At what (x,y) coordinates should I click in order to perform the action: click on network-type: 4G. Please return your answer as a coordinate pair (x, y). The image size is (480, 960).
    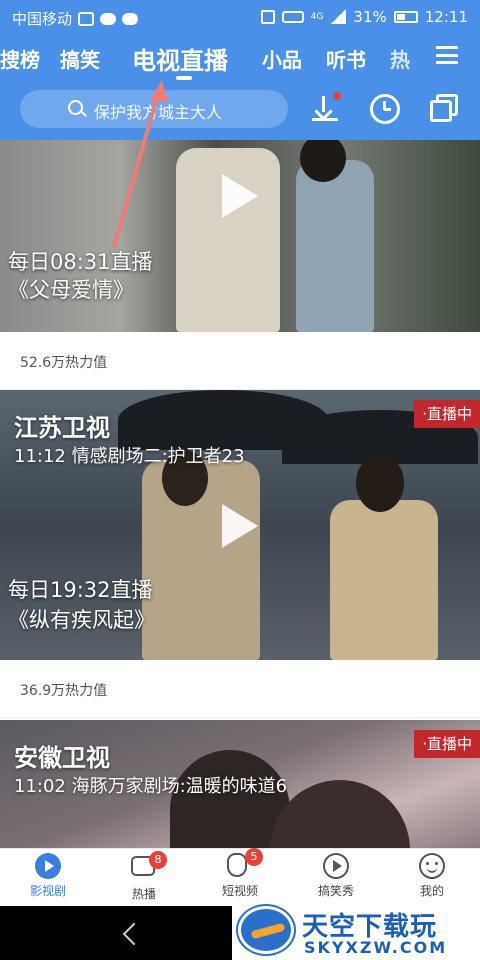
    Looking at the image, I should click on (317, 17).